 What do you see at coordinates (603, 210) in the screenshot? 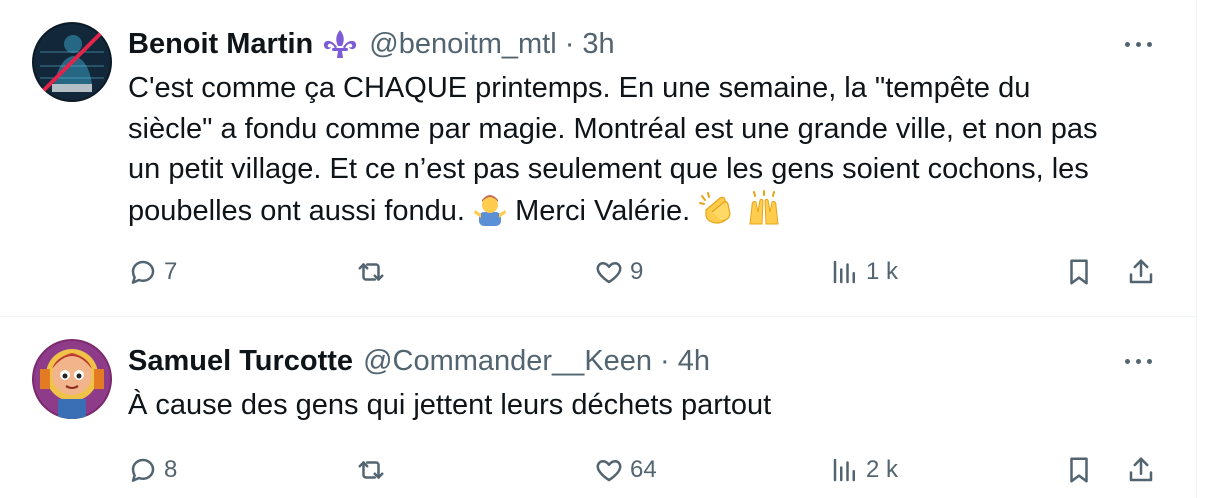
I see `tweet-line-suffix: Merci Valérie.` at bounding box center [603, 210].